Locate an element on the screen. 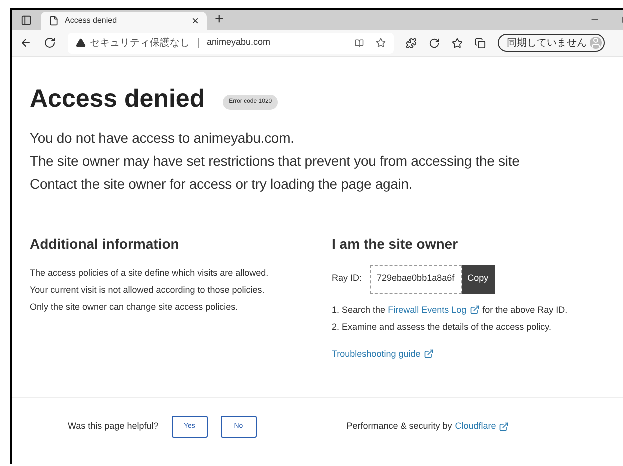 The image size is (623, 466). address-bar: セキュリティ保護なし animeyabu.com is located at coordinates (231, 43).